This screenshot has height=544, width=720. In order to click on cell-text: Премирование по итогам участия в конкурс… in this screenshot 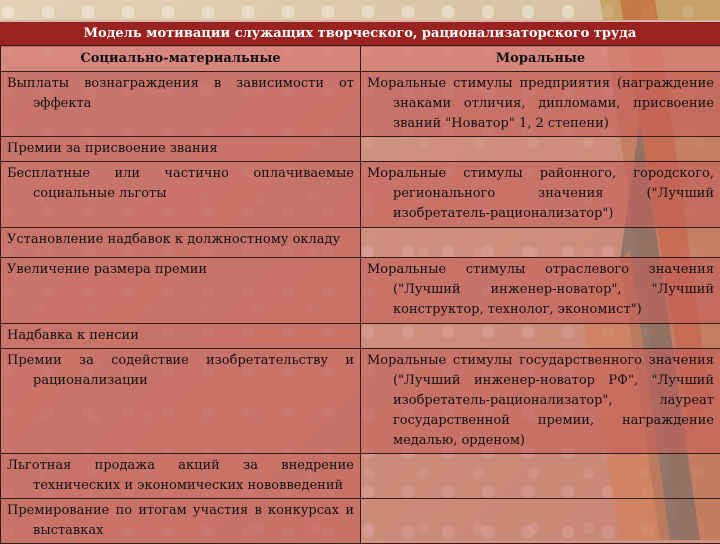, I will do `click(180, 521)`.